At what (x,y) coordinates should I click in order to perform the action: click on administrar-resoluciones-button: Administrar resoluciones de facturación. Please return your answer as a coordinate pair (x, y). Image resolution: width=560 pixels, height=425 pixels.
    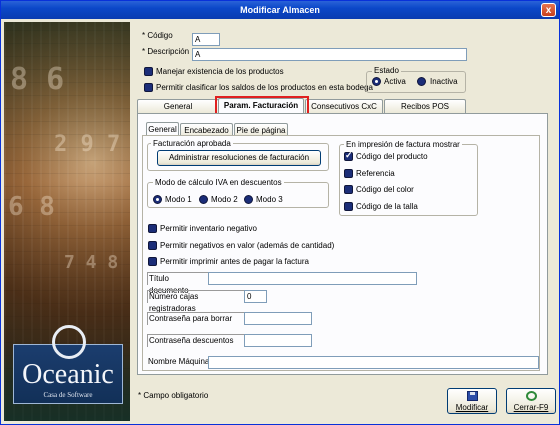
    Looking at the image, I should click on (239, 158).